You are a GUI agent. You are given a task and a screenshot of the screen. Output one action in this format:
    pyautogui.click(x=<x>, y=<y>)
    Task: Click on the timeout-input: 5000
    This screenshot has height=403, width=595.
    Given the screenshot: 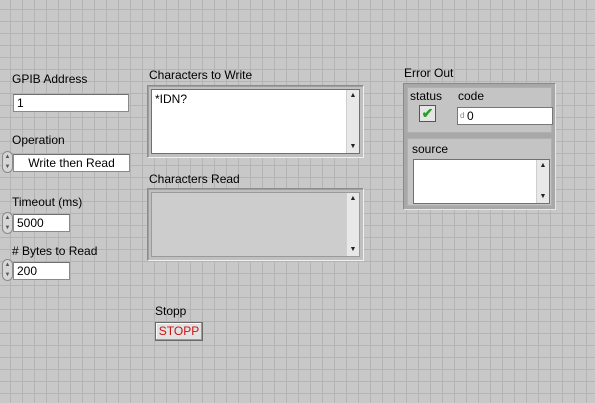 What is the action you would take?
    pyautogui.click(x=41, y=223)
    